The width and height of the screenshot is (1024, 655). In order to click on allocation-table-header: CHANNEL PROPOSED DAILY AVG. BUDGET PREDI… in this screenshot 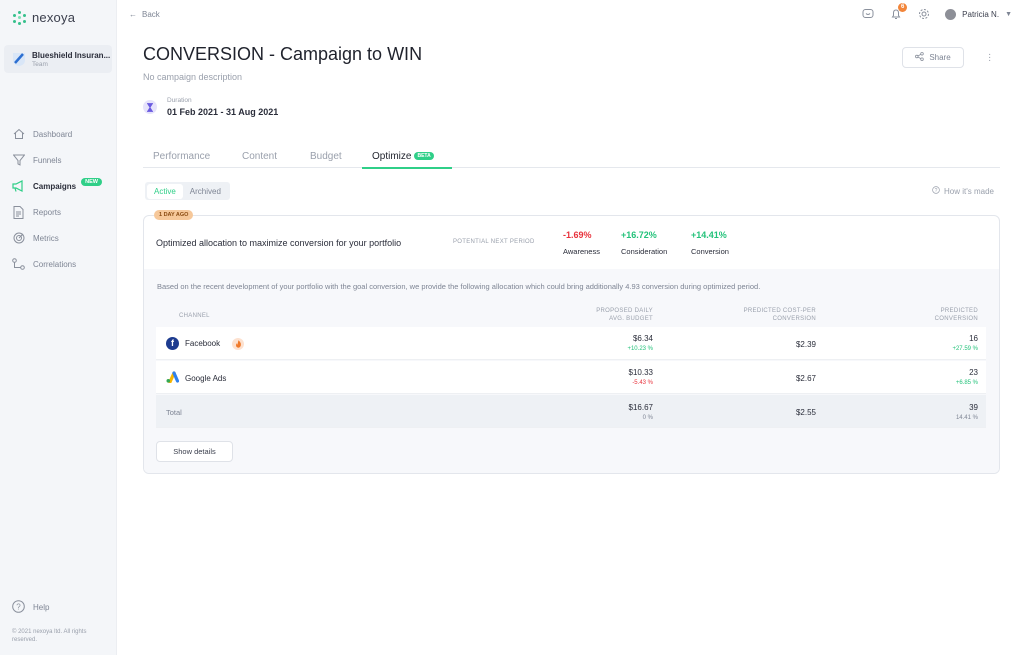, I will do `click(571, 317)`.